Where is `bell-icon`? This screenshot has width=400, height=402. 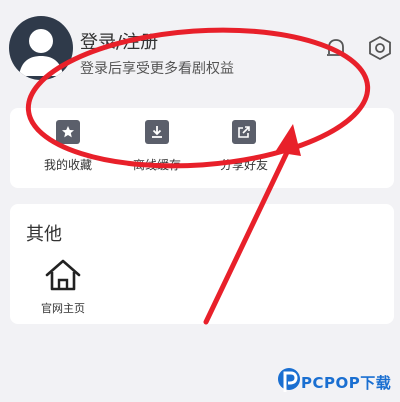
bell-icon is located at coordinates (336, 48).